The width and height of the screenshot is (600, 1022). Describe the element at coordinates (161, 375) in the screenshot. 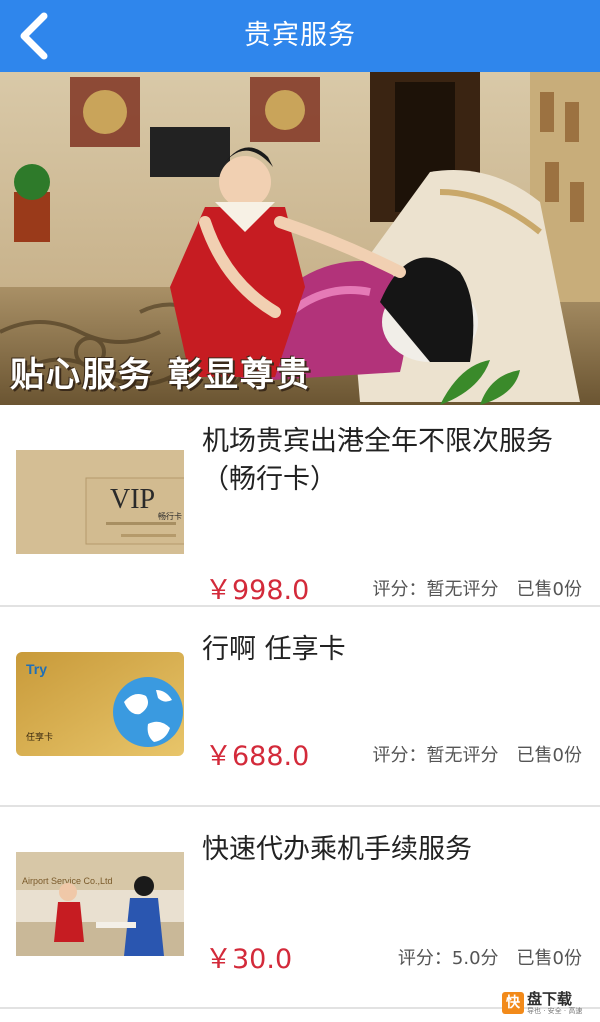

I see `banner-caption: 贴心服务 彰显尊贵` at that location.